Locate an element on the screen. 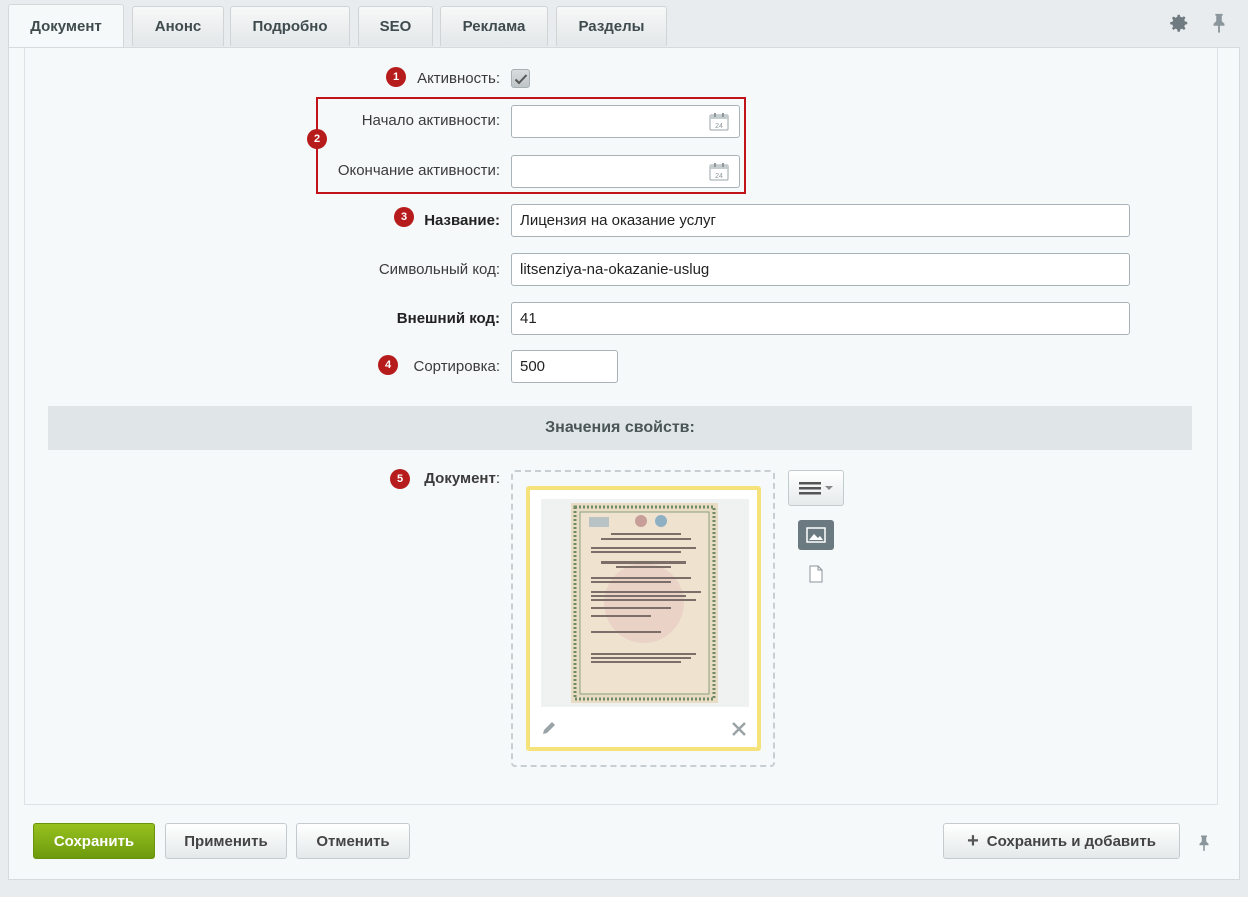 The height and width of the screenshot is (897, 1248). activity-checkbox is located at coordinates (520, 78).